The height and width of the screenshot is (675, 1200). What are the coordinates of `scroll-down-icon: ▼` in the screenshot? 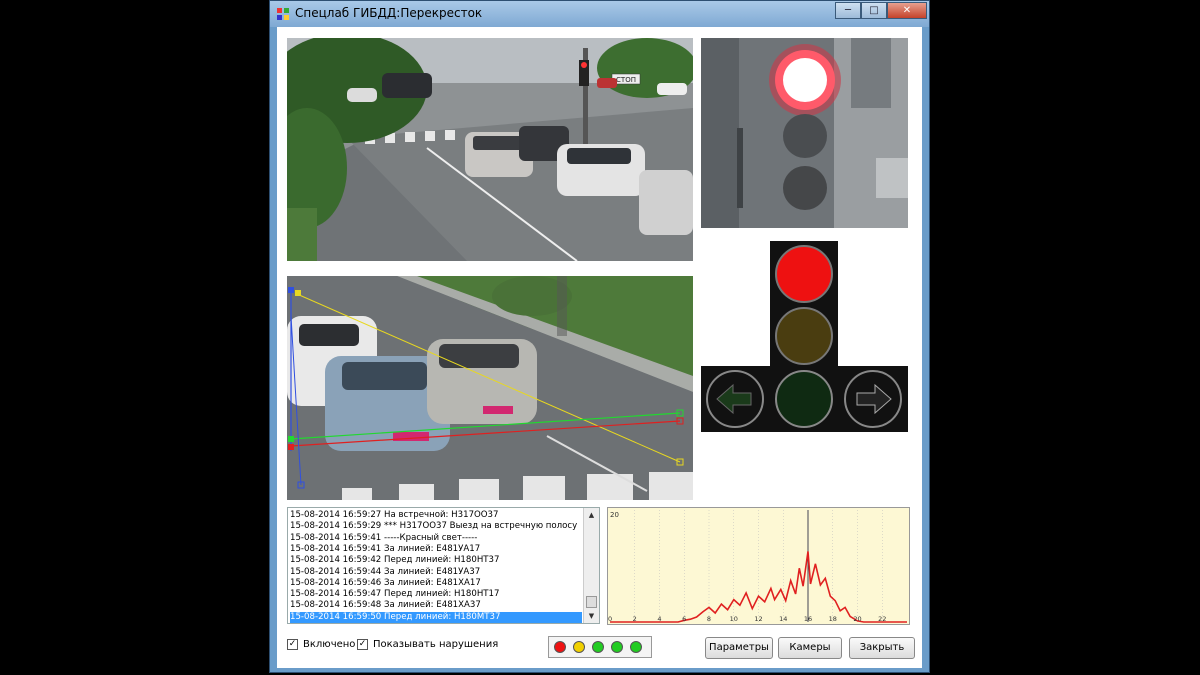 It's located at (591, 616).